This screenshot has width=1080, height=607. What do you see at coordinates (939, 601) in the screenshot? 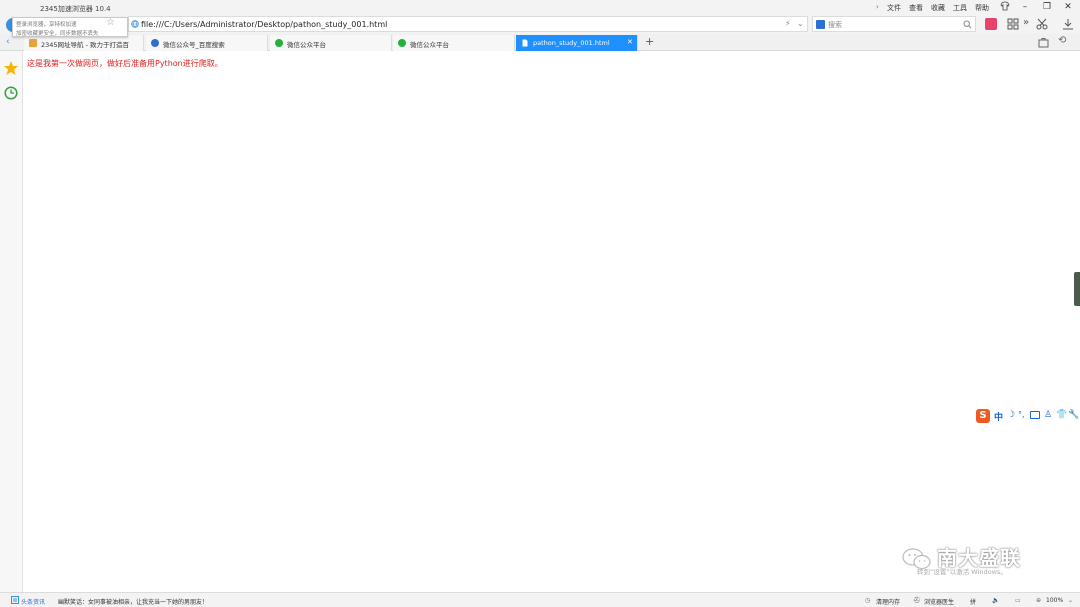
I see `browser-doctor-button: 浏览器医生` at bounding box center [939, 601].